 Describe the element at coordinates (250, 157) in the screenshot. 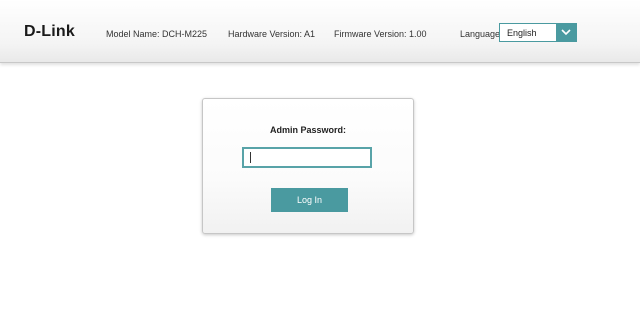

I see `text-caret` at that location.